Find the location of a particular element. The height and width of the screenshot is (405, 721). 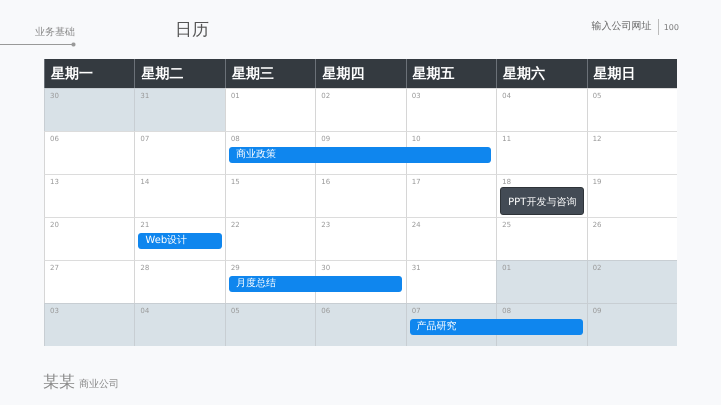

company-name: 某某 is located at coordinates (59, 382).